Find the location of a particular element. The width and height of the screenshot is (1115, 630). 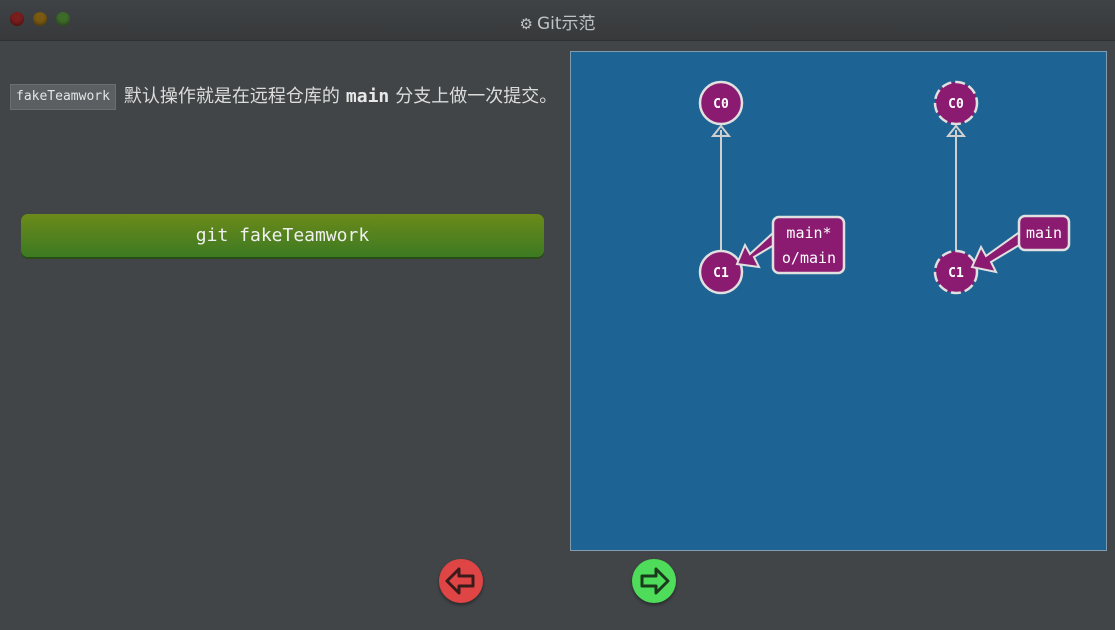

commit-c1: C1 is located at coordinates (721, 272).